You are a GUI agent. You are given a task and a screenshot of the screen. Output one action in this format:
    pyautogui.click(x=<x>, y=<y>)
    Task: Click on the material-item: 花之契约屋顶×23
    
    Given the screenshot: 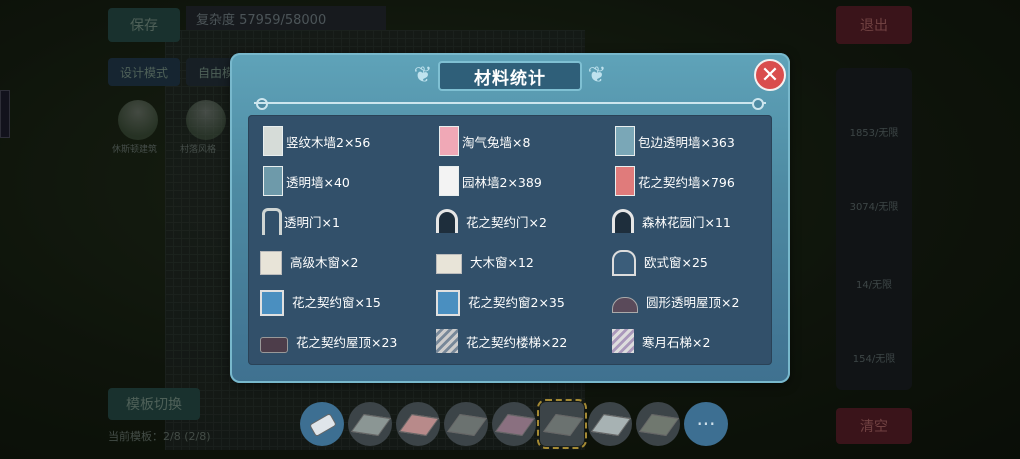 What is the action you would take?
    pyautogui.click(x=348, y=341)
    